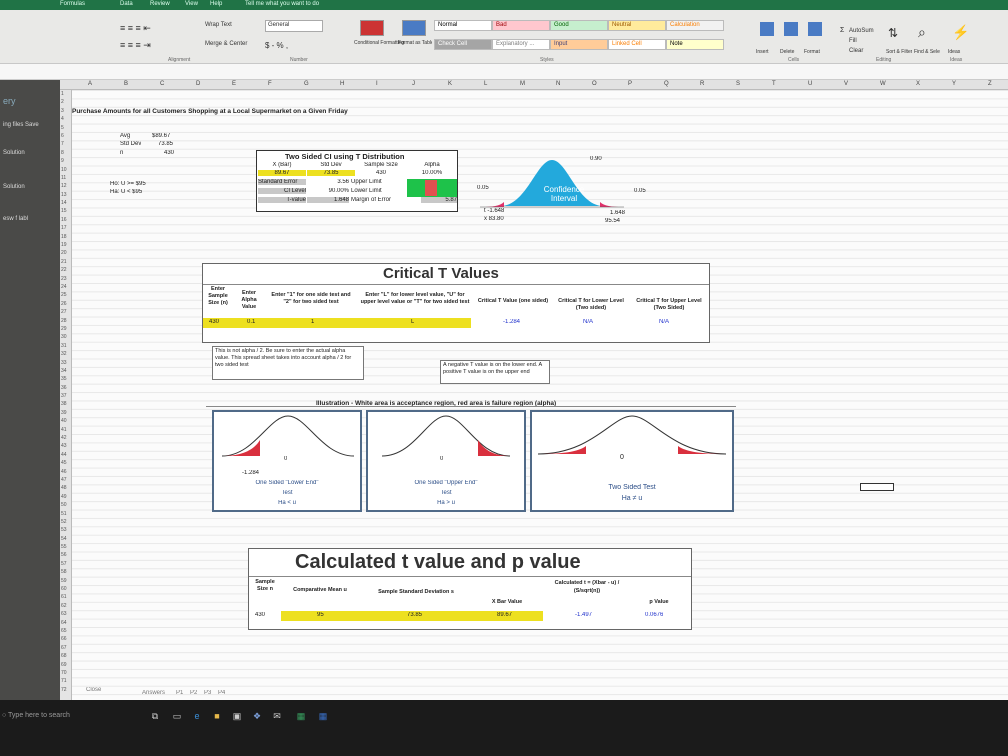  I want to click on sheet-tab: P4, so click(221, 693).